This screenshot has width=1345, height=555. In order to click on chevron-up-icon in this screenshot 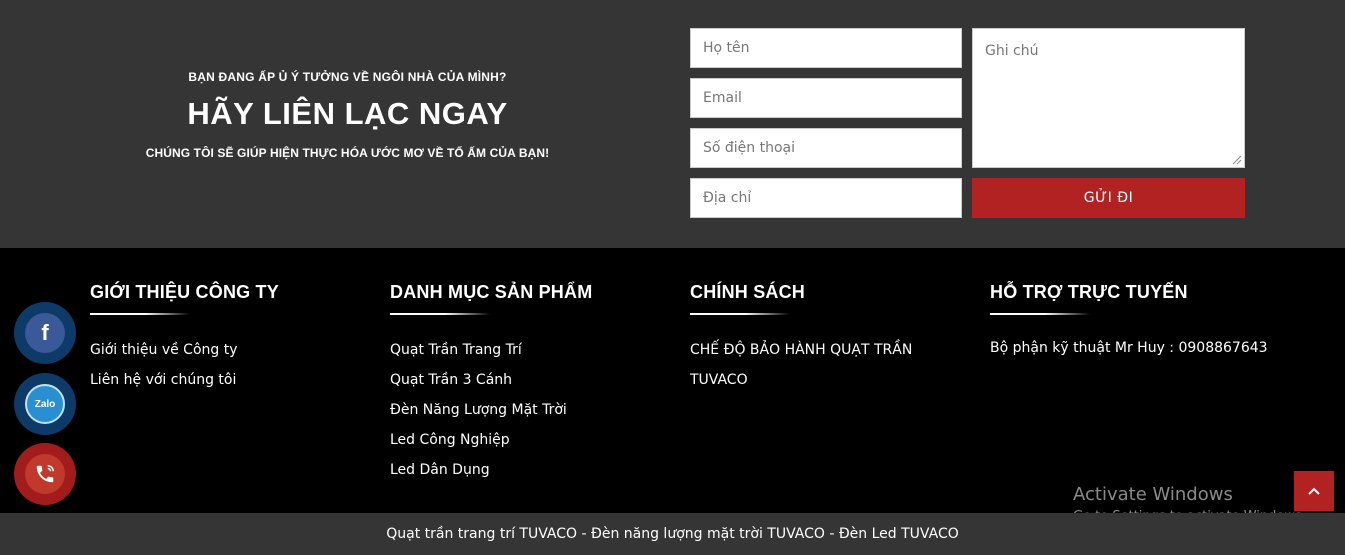, I will do `click(1314, 491)`.